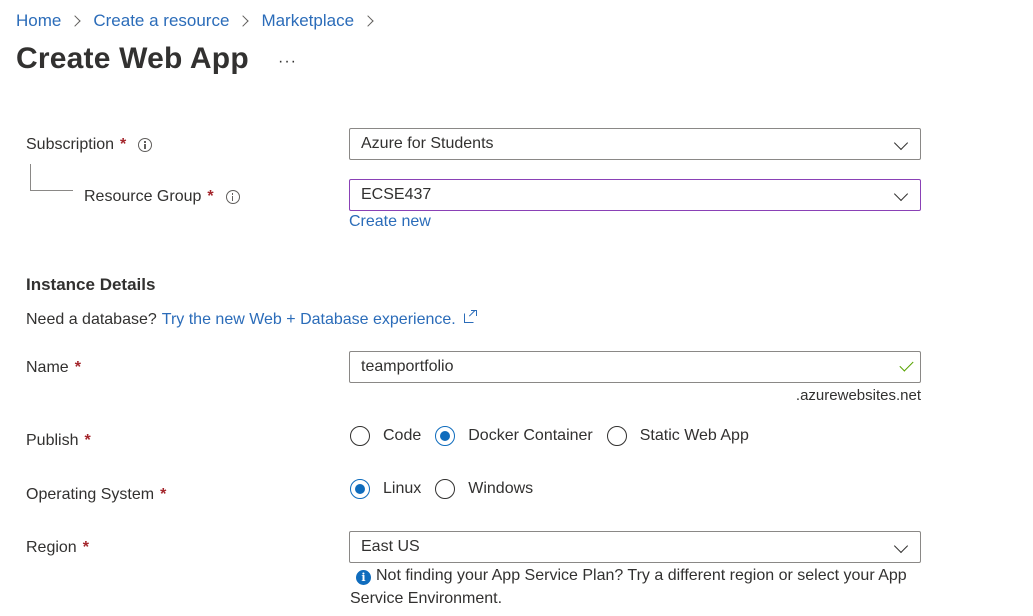  Describe the element at coordinates (858, 395) in the screenshot. I see `domain-suffix: .azurewebsites.net` at that location.